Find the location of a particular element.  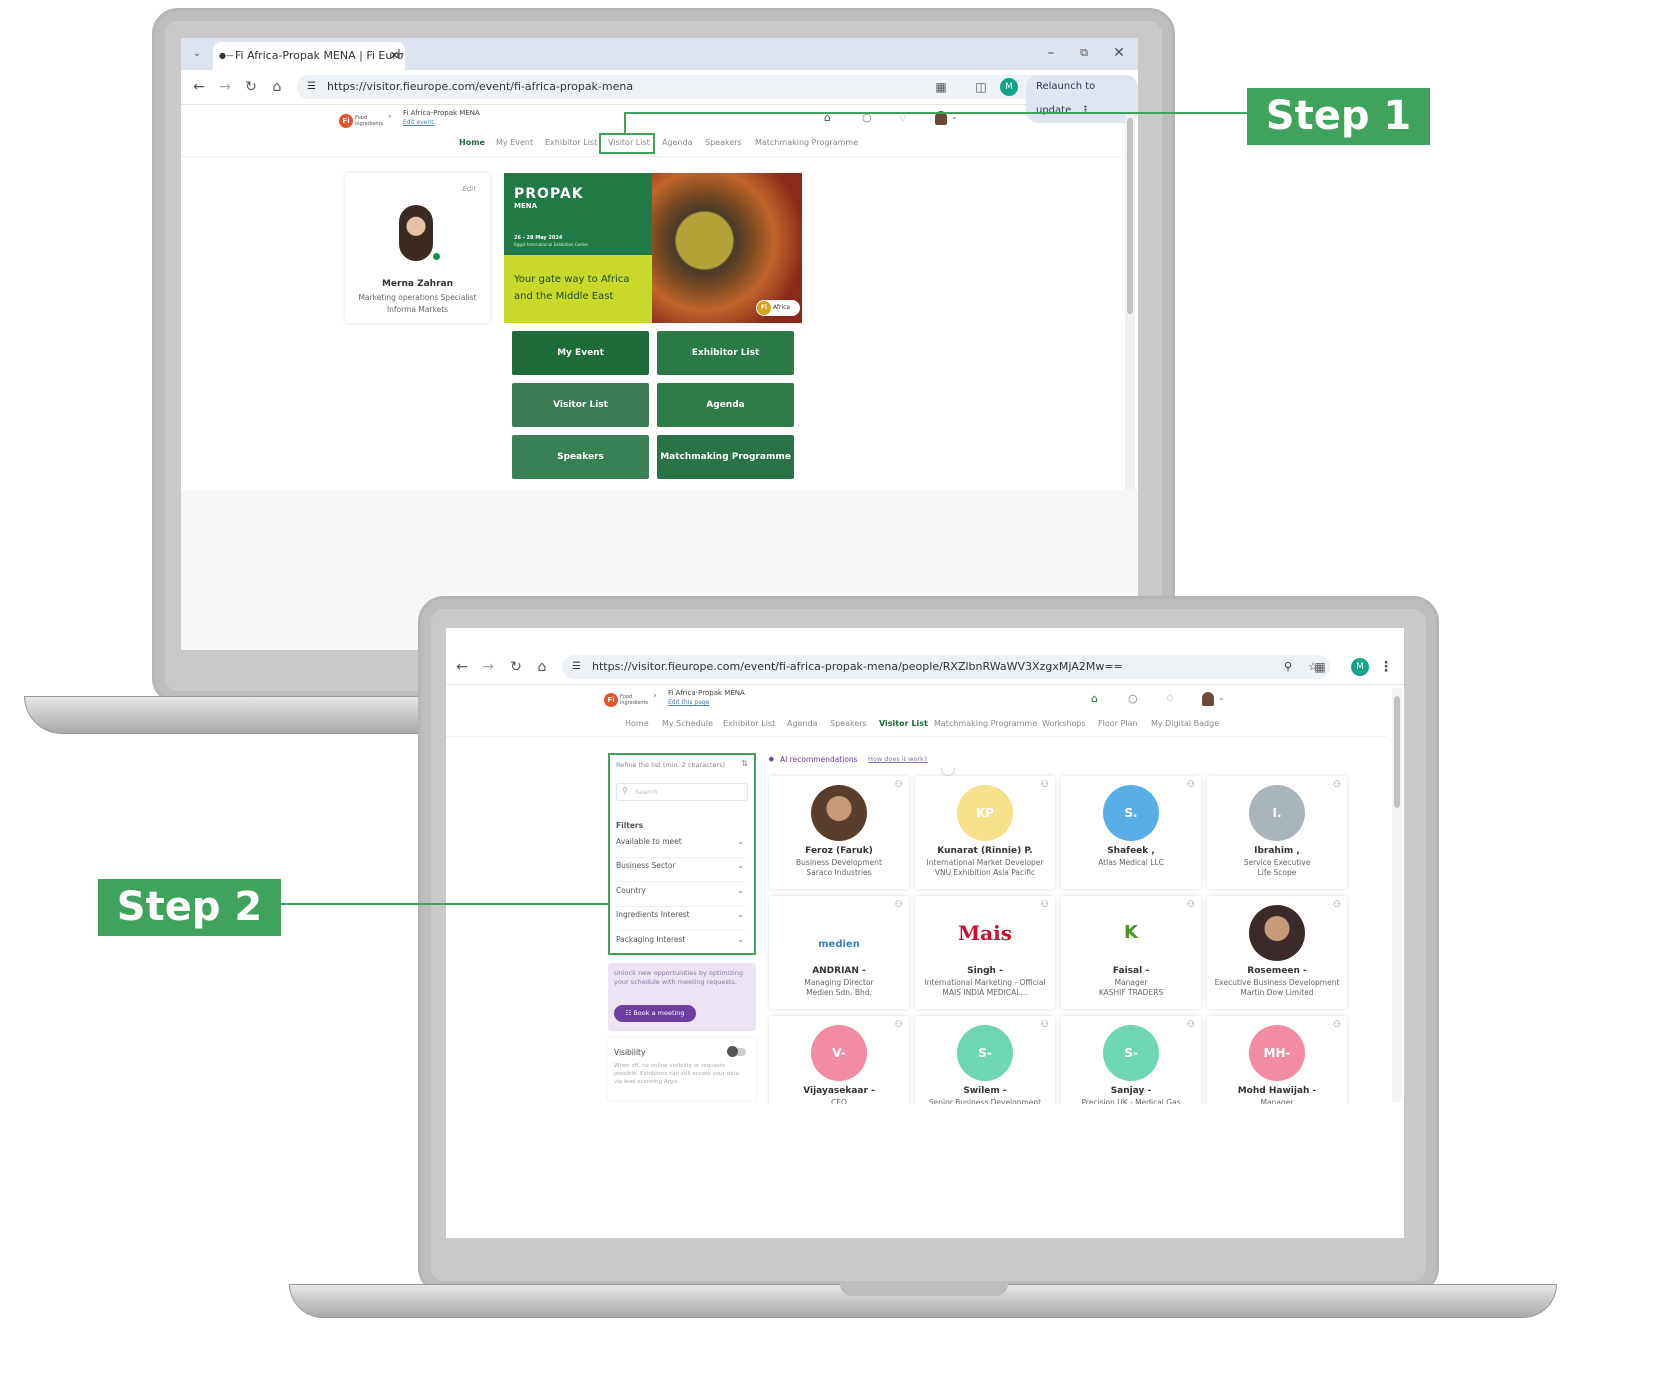

sidepanel-icon: ◫ is located at coordinates (981, 87).